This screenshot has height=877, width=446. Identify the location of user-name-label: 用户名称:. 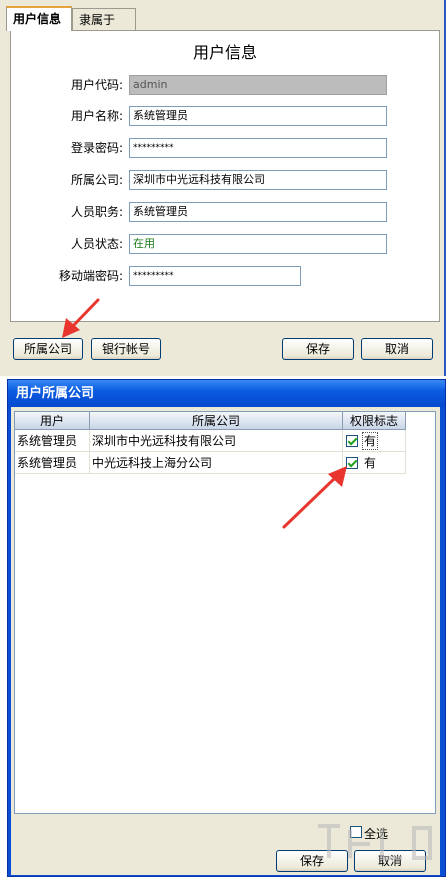
(96, 116).